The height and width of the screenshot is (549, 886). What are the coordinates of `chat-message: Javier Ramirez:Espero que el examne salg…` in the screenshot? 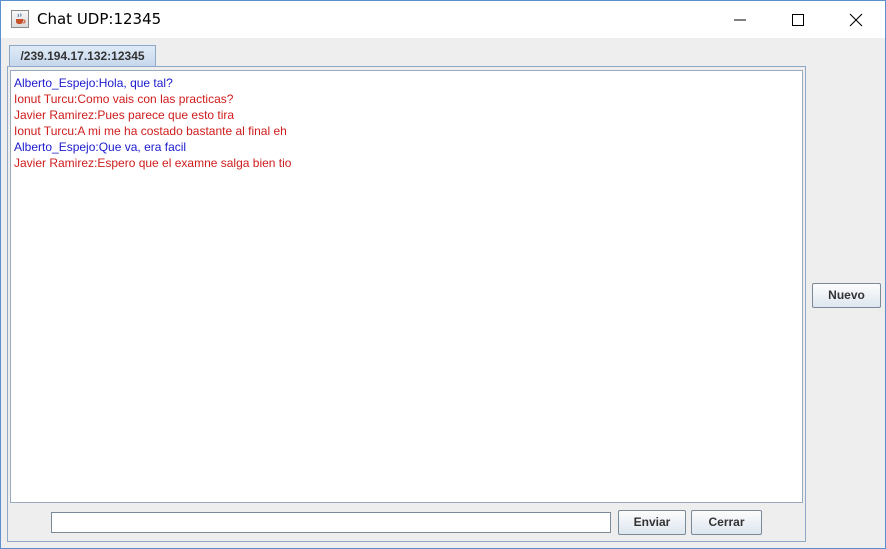 It's located at (153, 163).